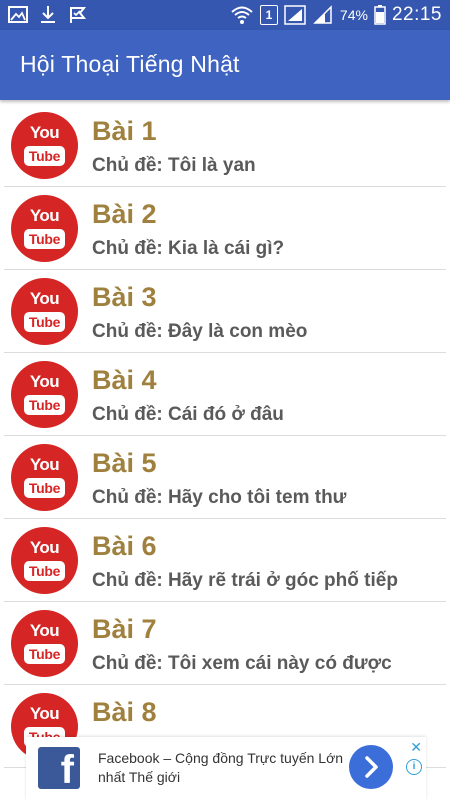 This screenshot has width=450, height=800. What do you see at coordinates (268, 15) in the screenshot?
I see `sim-slot-badge: 1` at bounding box center [268, 15].